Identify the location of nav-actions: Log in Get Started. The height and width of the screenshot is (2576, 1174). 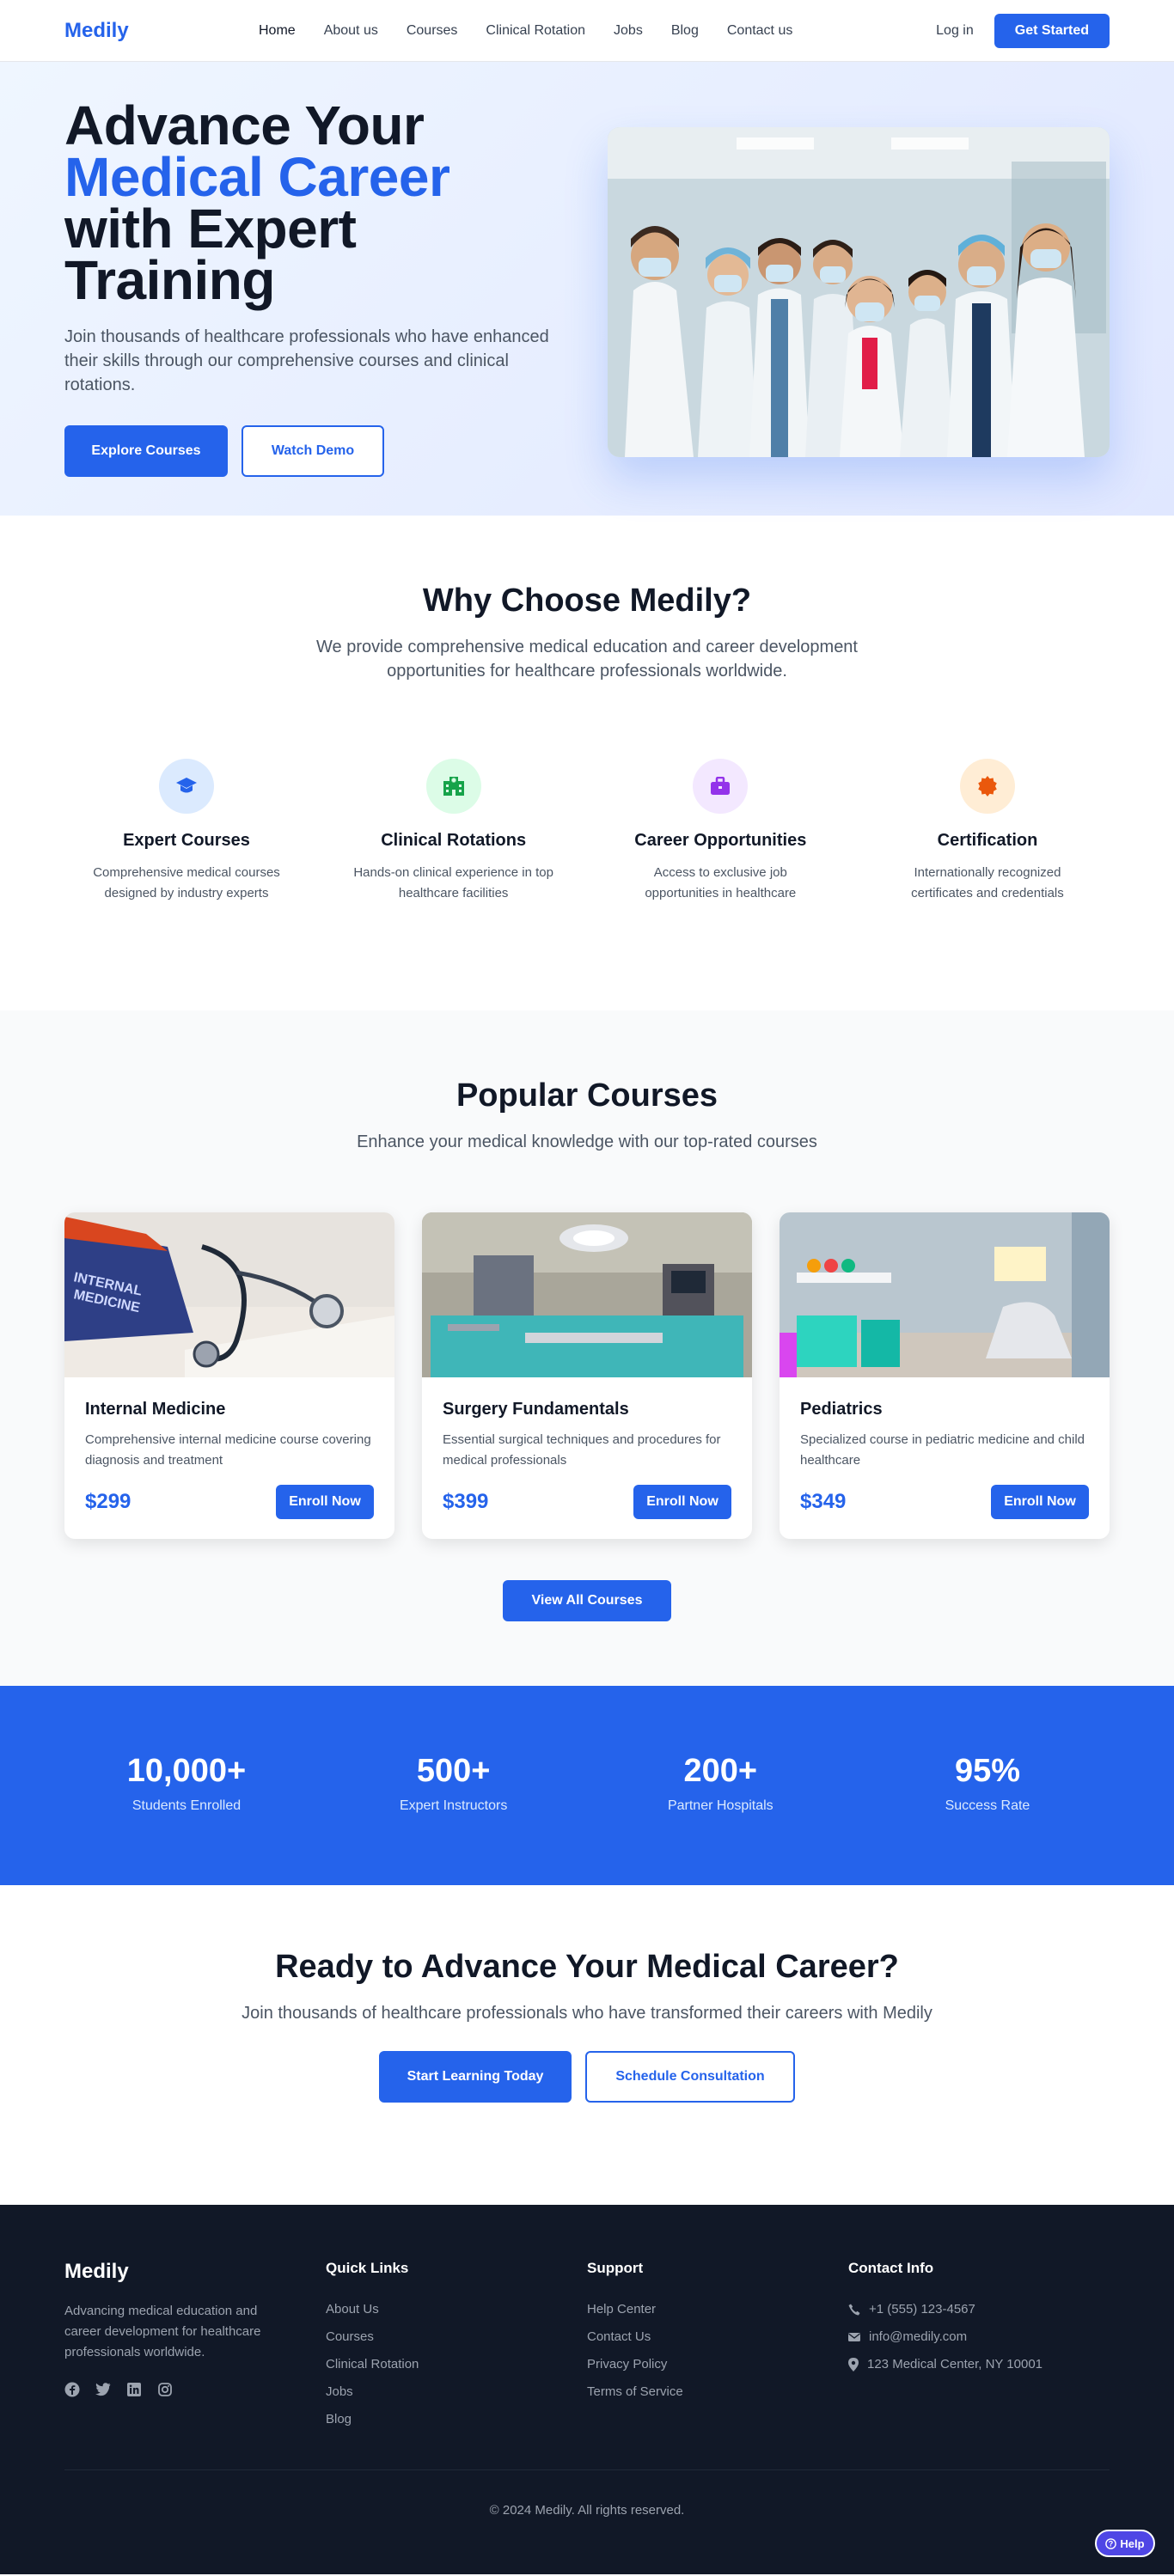
(1023, 31).